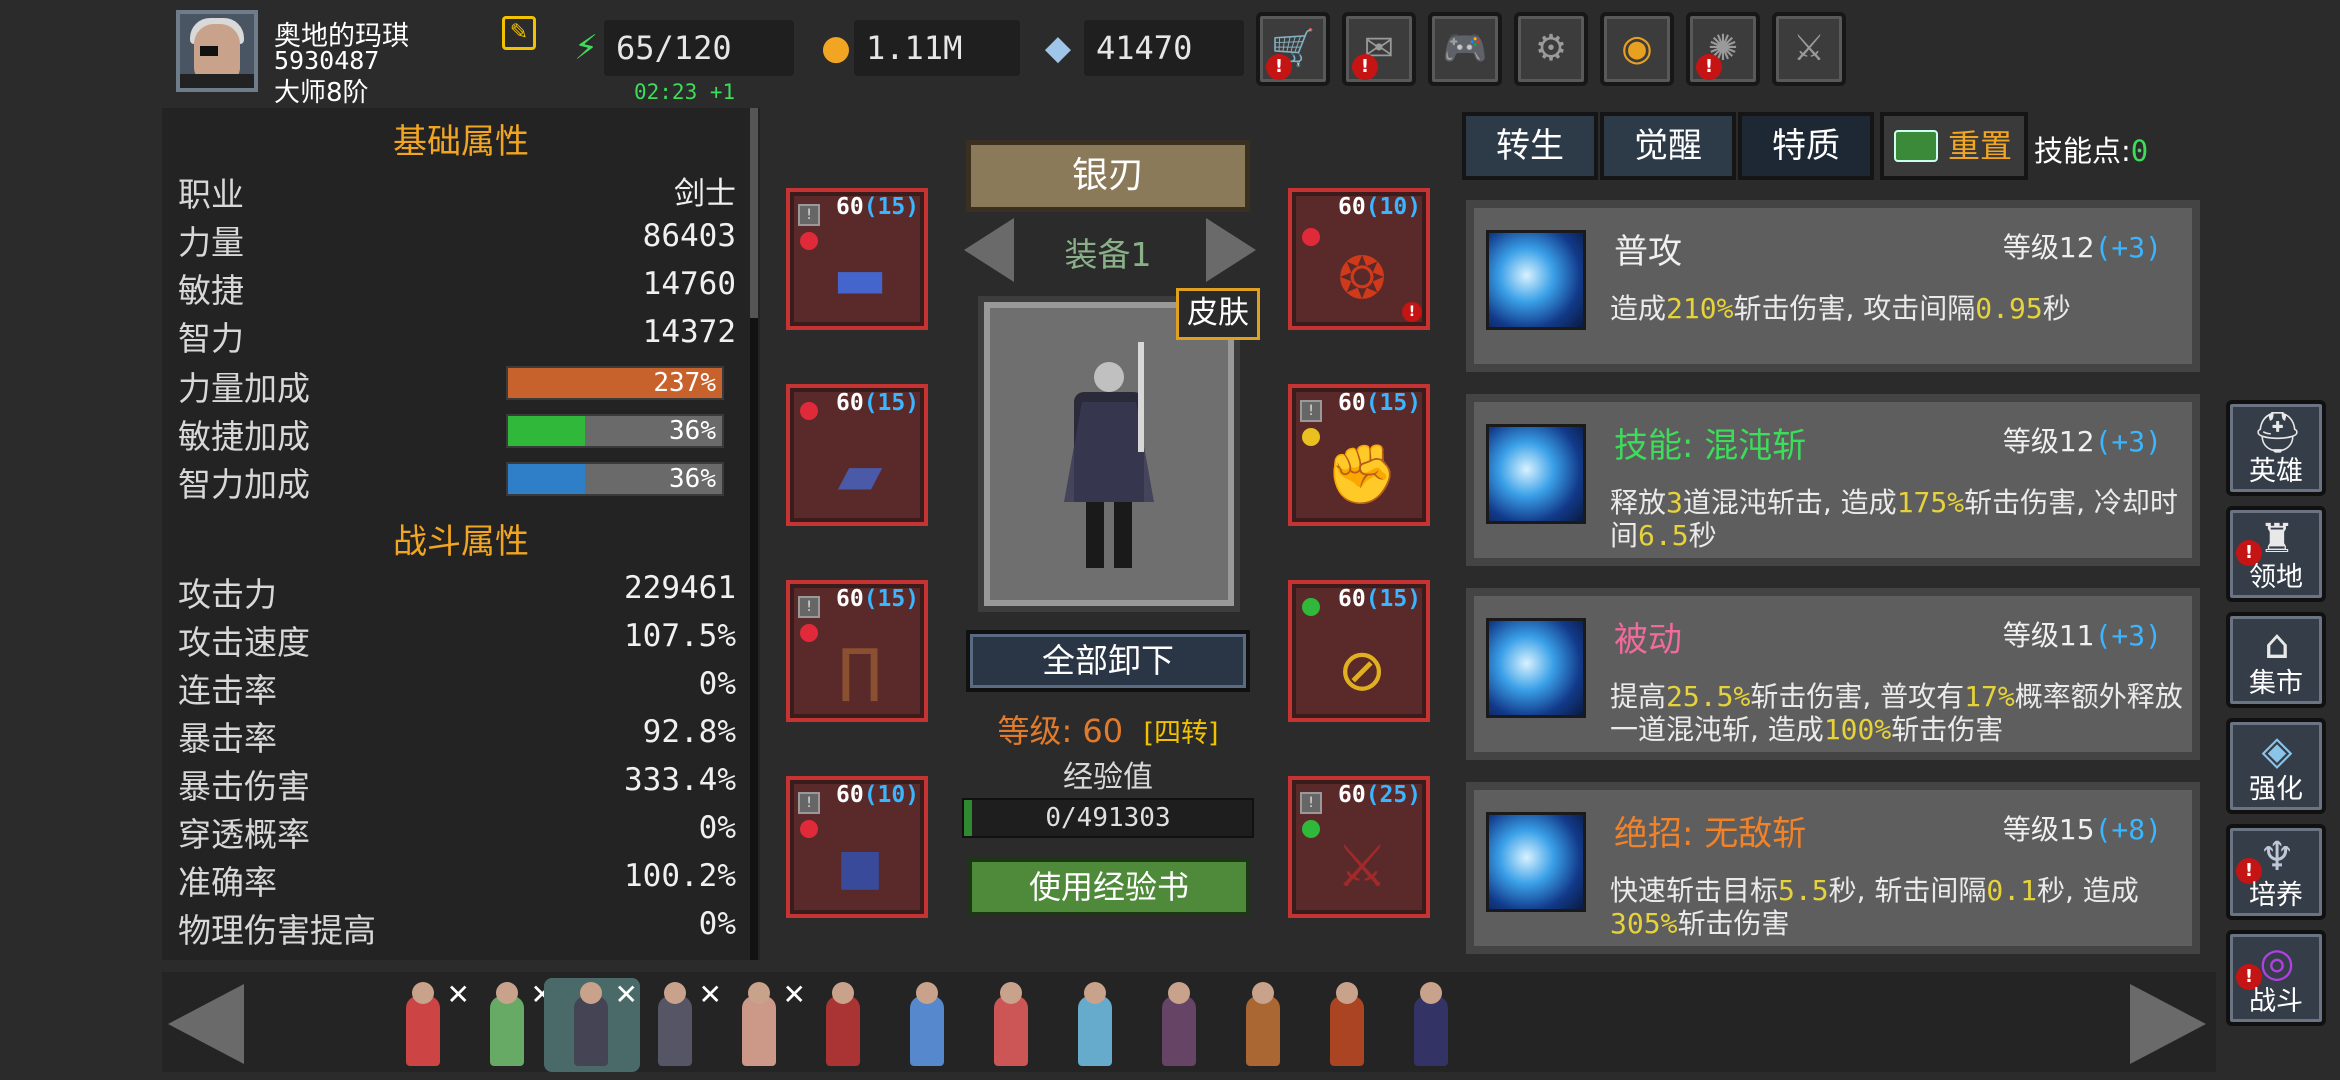 This screenshot has height=1080, width=2340. What do you see at coordinates (2048, 247) in the screenshot?
I see `skill-level: 等级12` at bounding box center [2048, 247].